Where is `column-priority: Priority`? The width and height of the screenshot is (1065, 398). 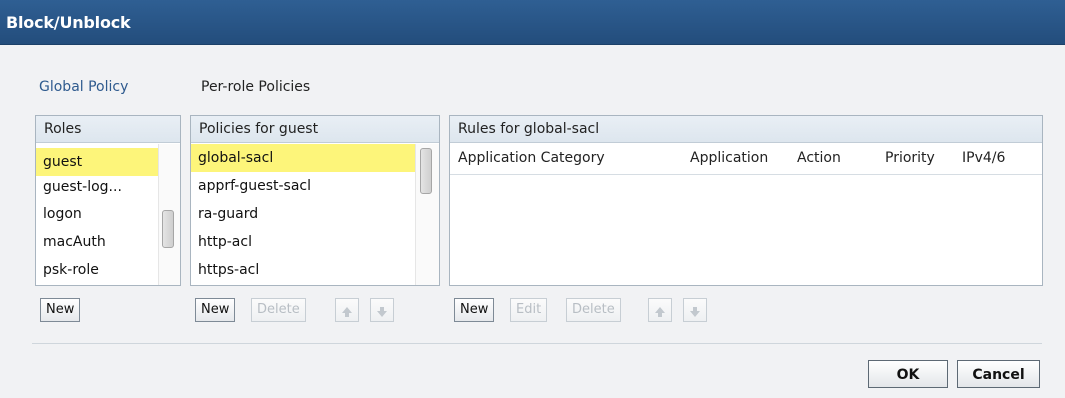
column-priority: Priority is located at coordinates (910, 158).